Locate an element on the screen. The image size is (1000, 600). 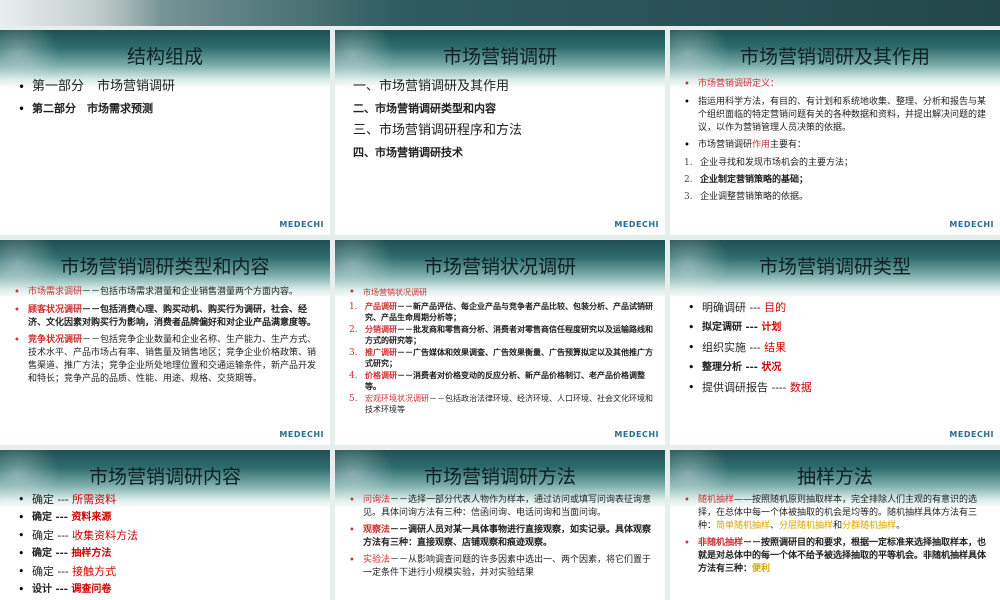
list-item: • 确定 --- 接触方式 is located at coordinates (67, 571).